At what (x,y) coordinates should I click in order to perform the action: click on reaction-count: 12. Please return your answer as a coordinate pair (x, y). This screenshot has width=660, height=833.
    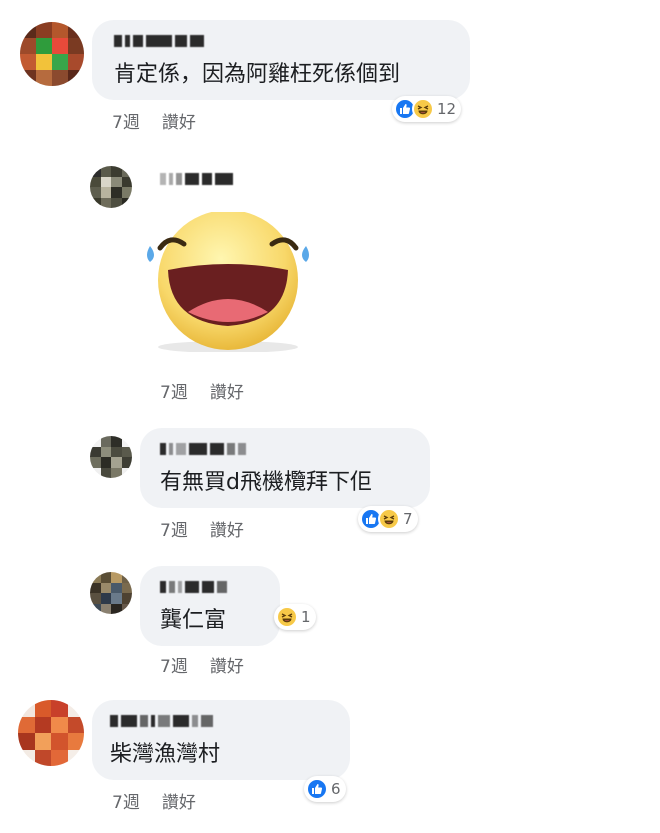
    Looking at the image, I should click on (447, 109).